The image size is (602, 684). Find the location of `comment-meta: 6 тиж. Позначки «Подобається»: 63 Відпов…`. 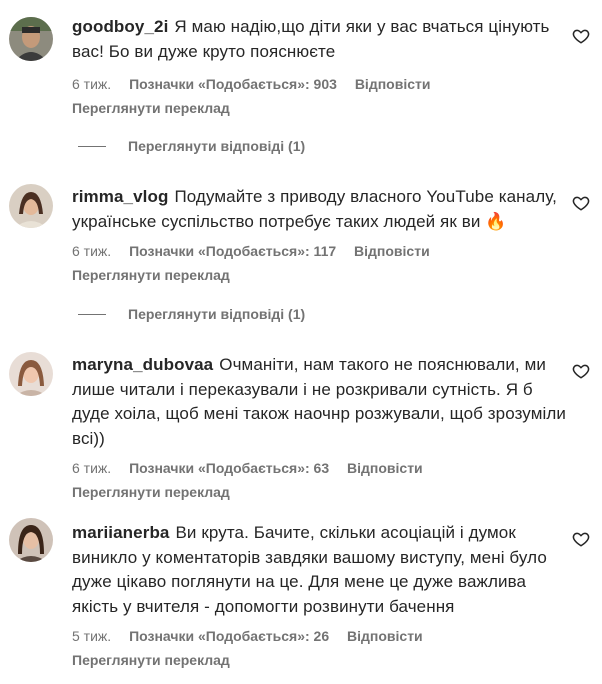

comment-meta: 6 тиж. Позначки «Подобається»: 63 Відпов… is located at coordinates (322, 468).